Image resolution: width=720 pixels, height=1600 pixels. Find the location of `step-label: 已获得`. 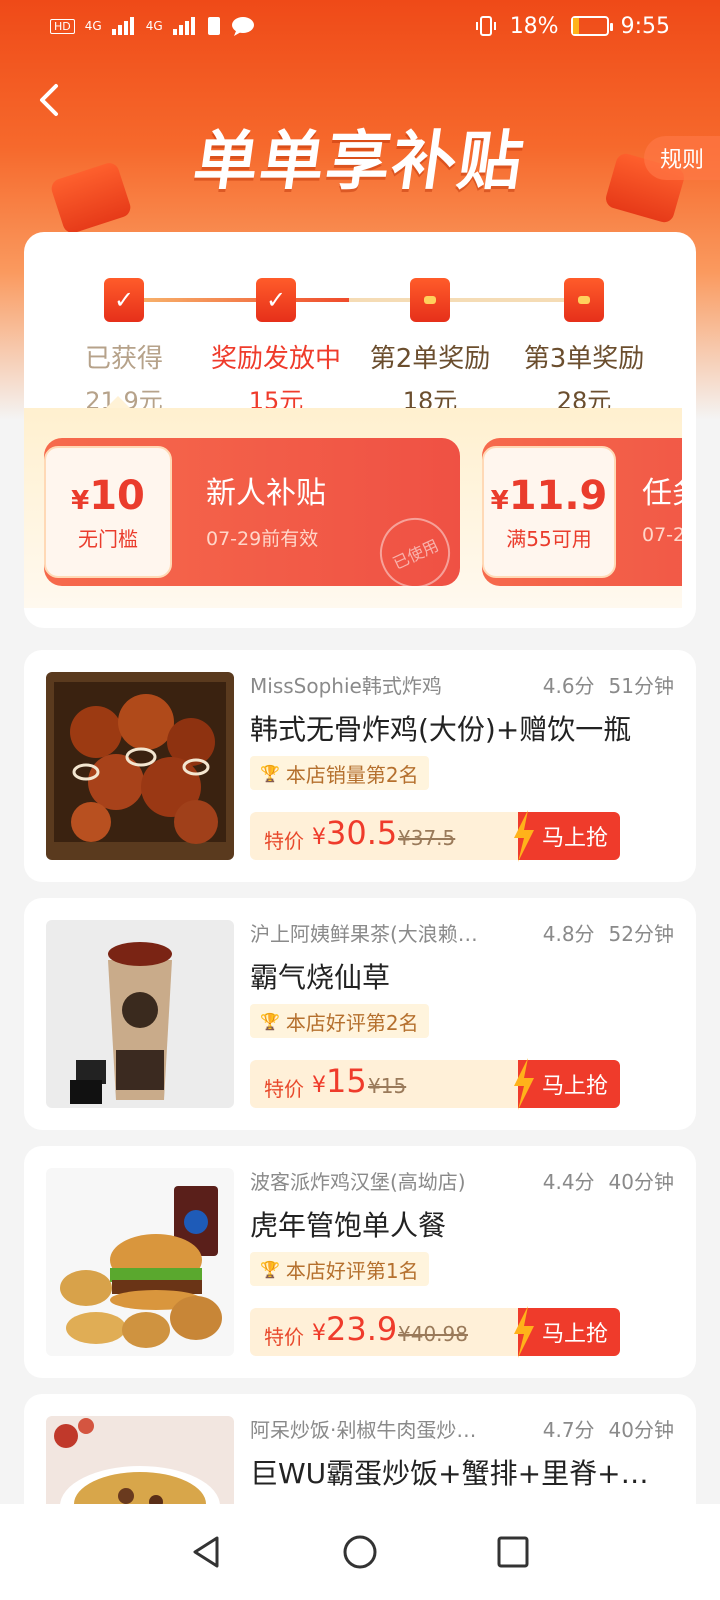

step-label: 已获得 is located at coordinates (123, 359).